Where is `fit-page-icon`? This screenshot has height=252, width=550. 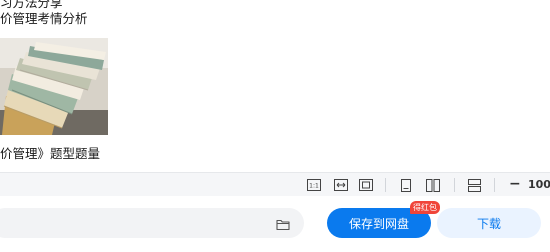 fit-page-icon is located at coordinates (366, 185).